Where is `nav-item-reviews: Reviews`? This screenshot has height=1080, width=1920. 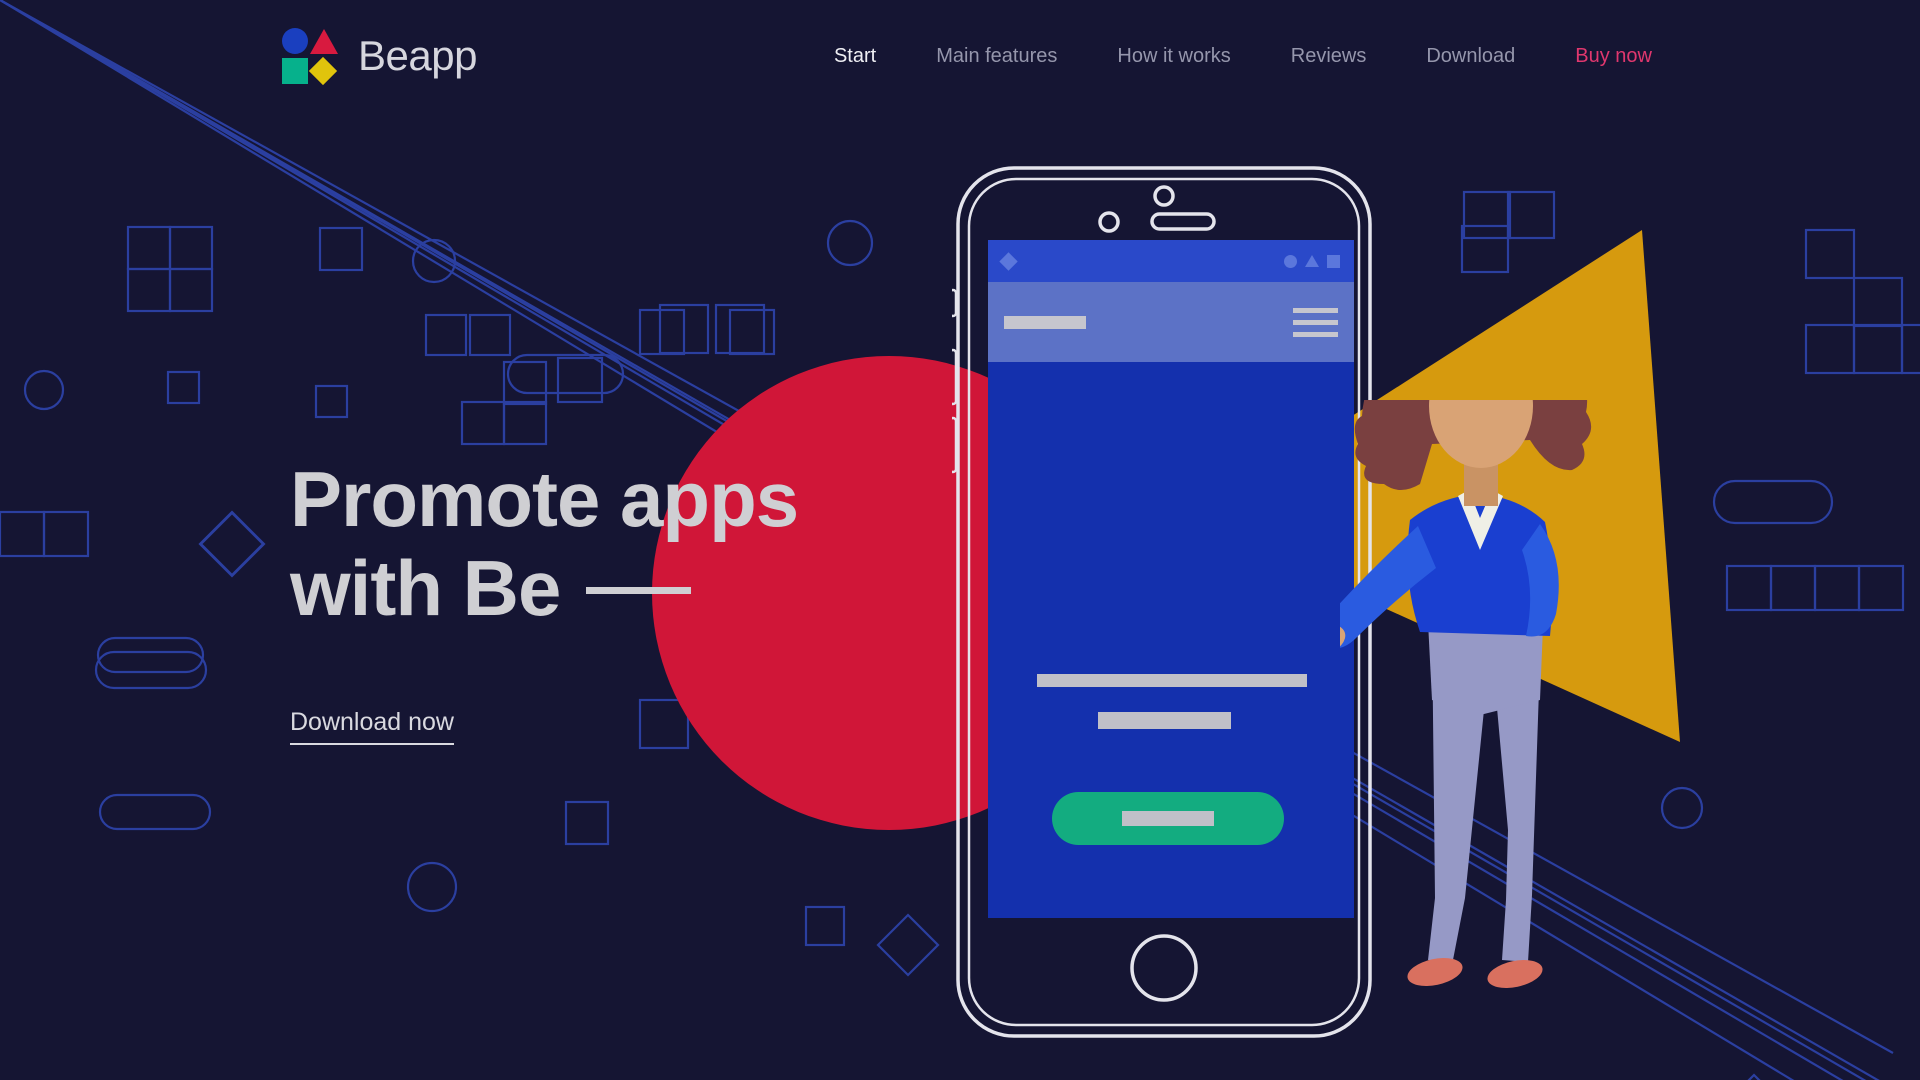 nav-item-reviews: Reviews is located at coordinates (1329, 56).